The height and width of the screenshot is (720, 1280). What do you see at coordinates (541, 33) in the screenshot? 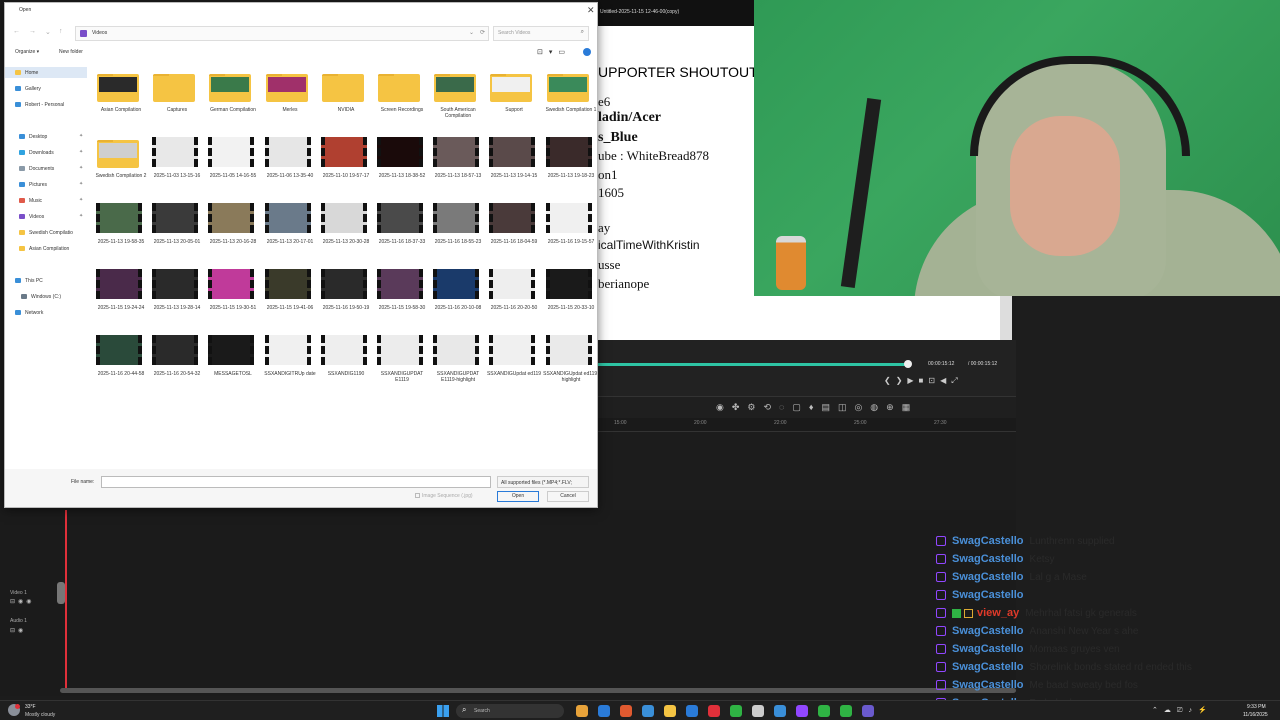
I see `search-input: Search Videos ⌕` at bounding box center [541, 33].